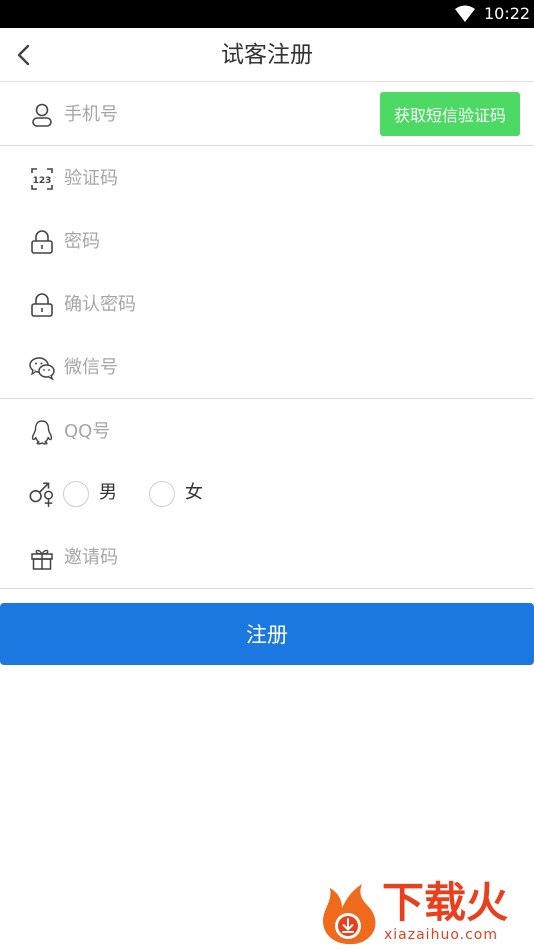 The image size is (534, 949). I want to click on invite-code-input, so click(284, 557).